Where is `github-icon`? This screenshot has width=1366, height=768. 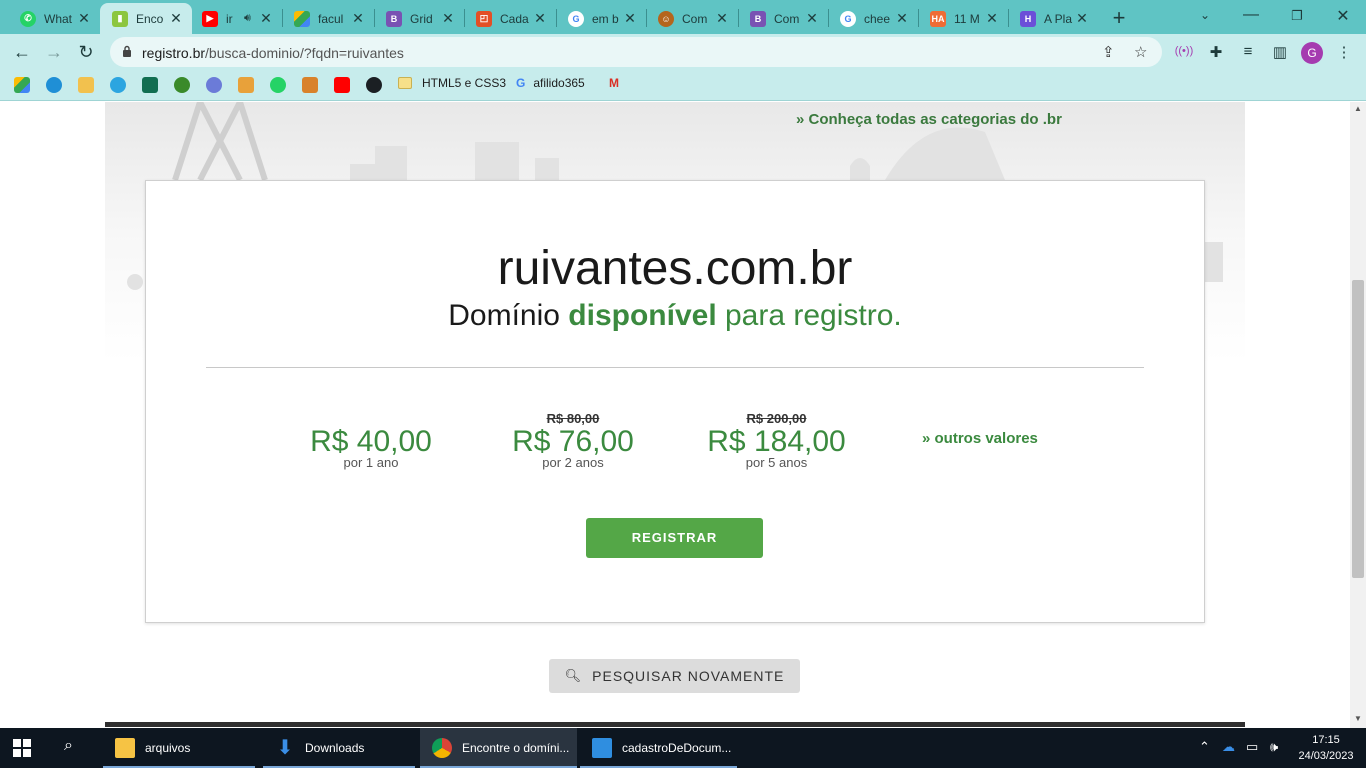 github-icon is located at coordinates (374, 85).